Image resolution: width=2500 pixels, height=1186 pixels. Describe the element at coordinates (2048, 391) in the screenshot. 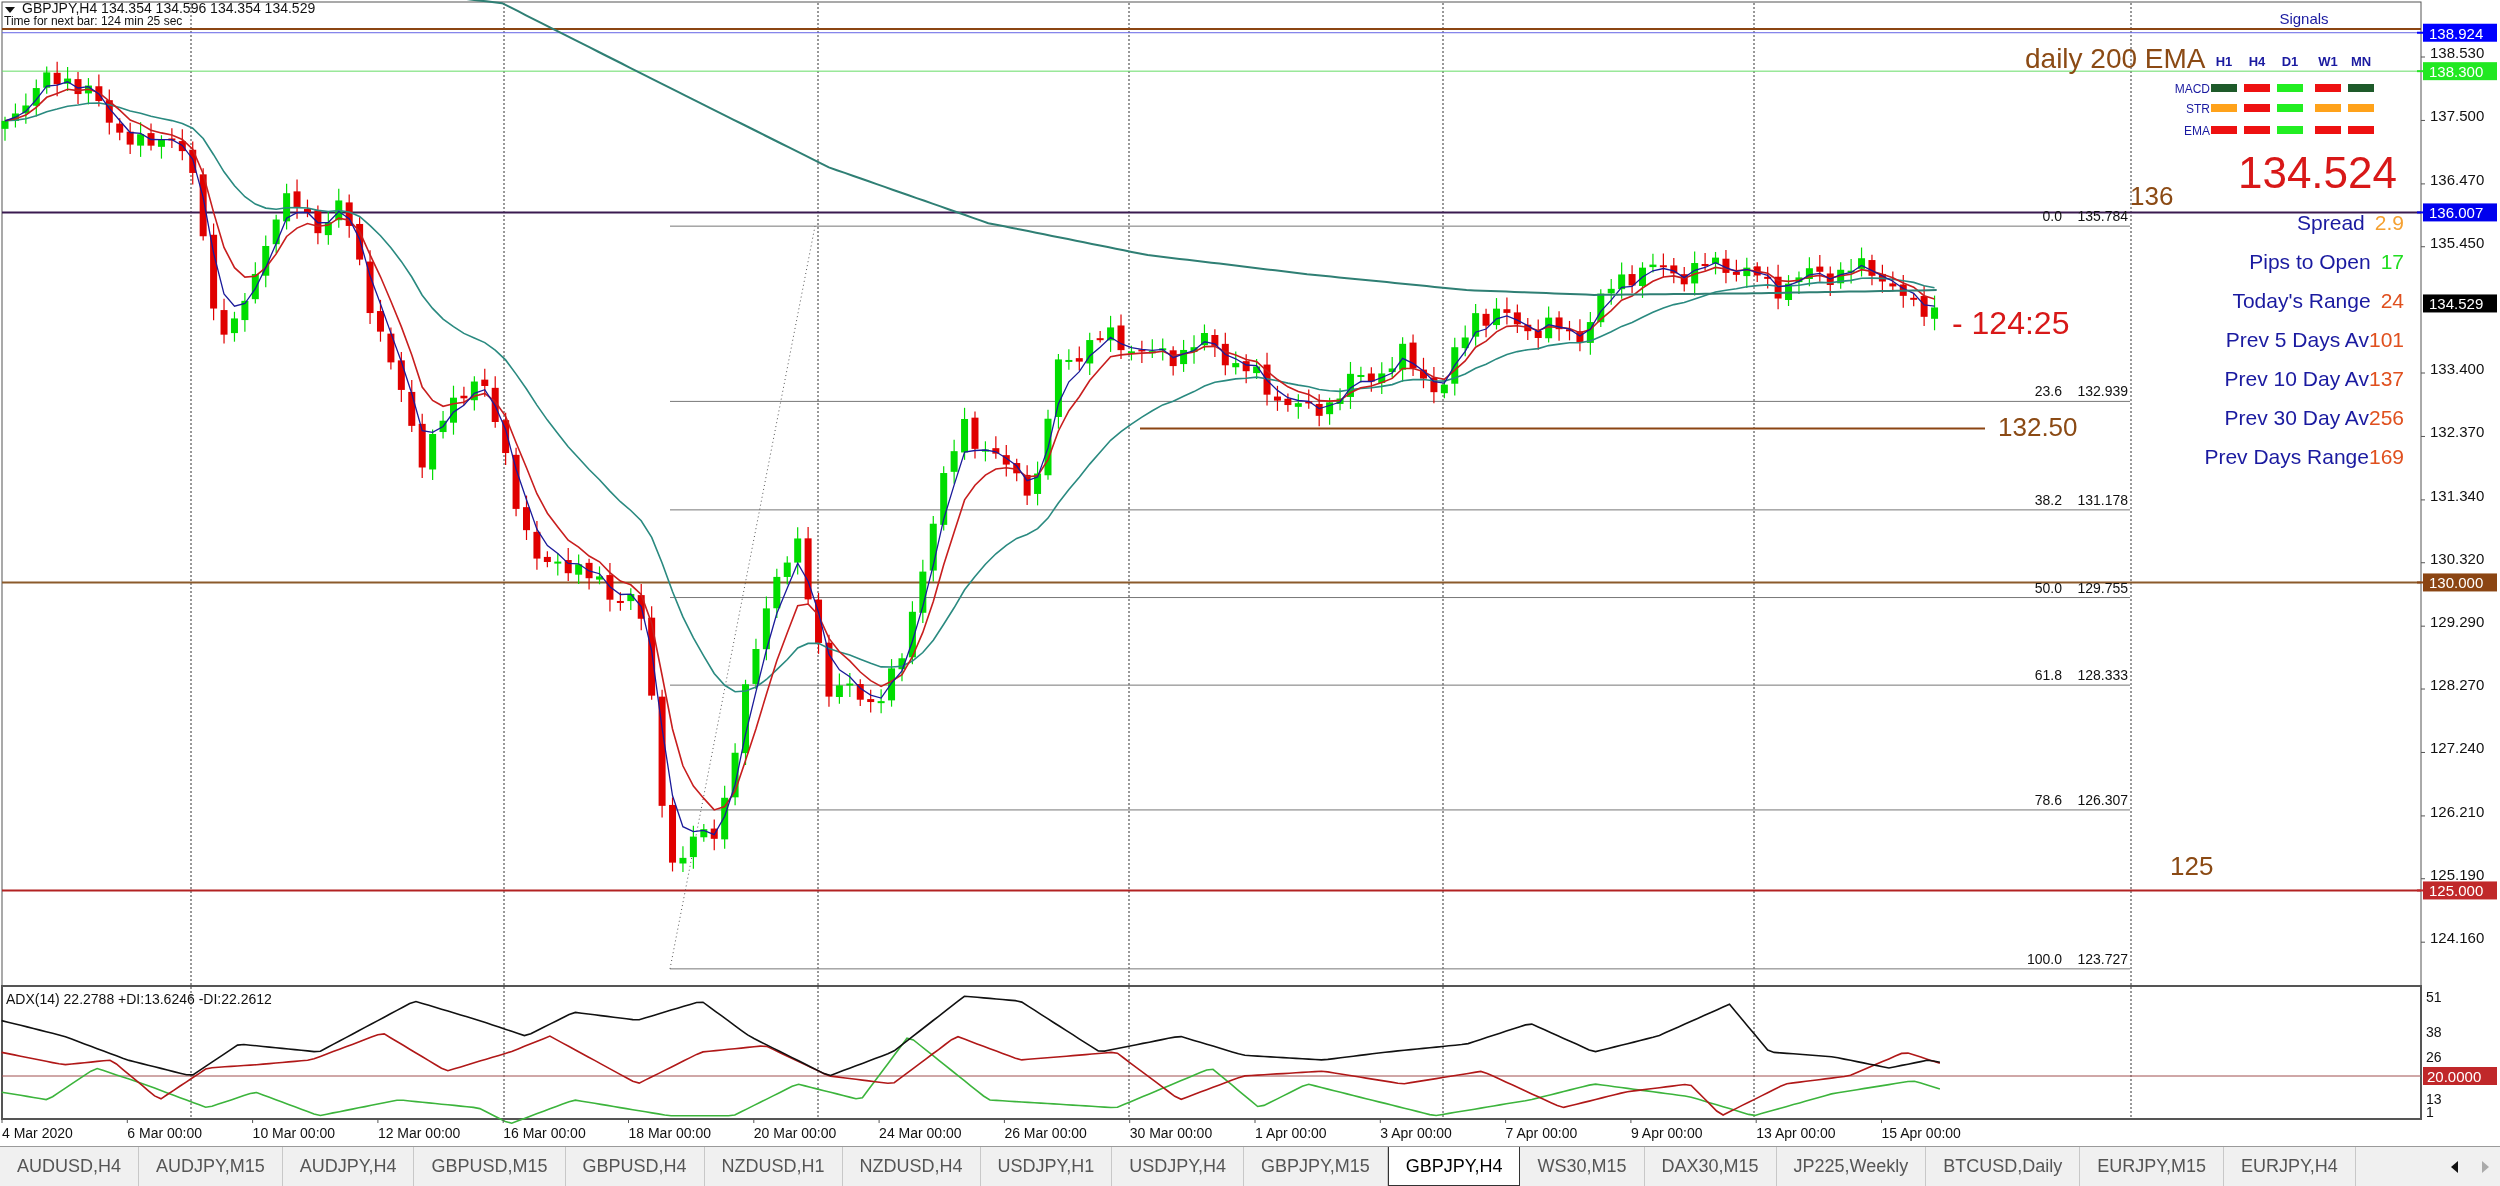

I see `fibonacci-level-label: 23.6` at that location.